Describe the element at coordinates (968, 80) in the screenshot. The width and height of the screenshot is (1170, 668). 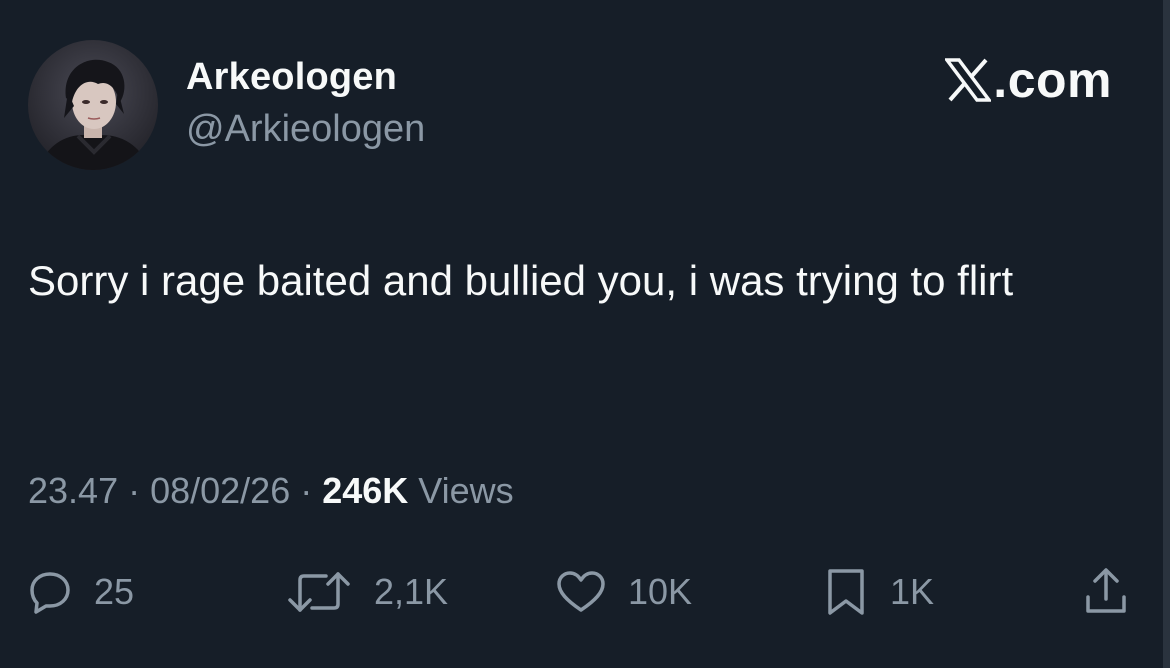
I see `x-logo-icon` at that location.